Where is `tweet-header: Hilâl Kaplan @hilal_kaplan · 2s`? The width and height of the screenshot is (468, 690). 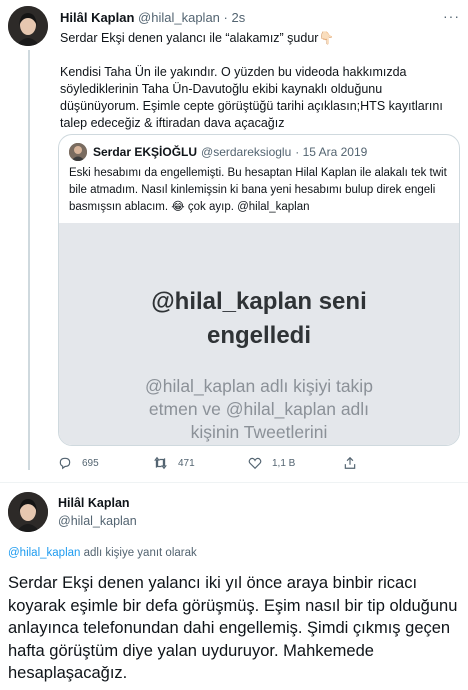
tweet-header: Hilâl Kaplan @hilal_kaplan · 2s is located at coordinates (152, 17).